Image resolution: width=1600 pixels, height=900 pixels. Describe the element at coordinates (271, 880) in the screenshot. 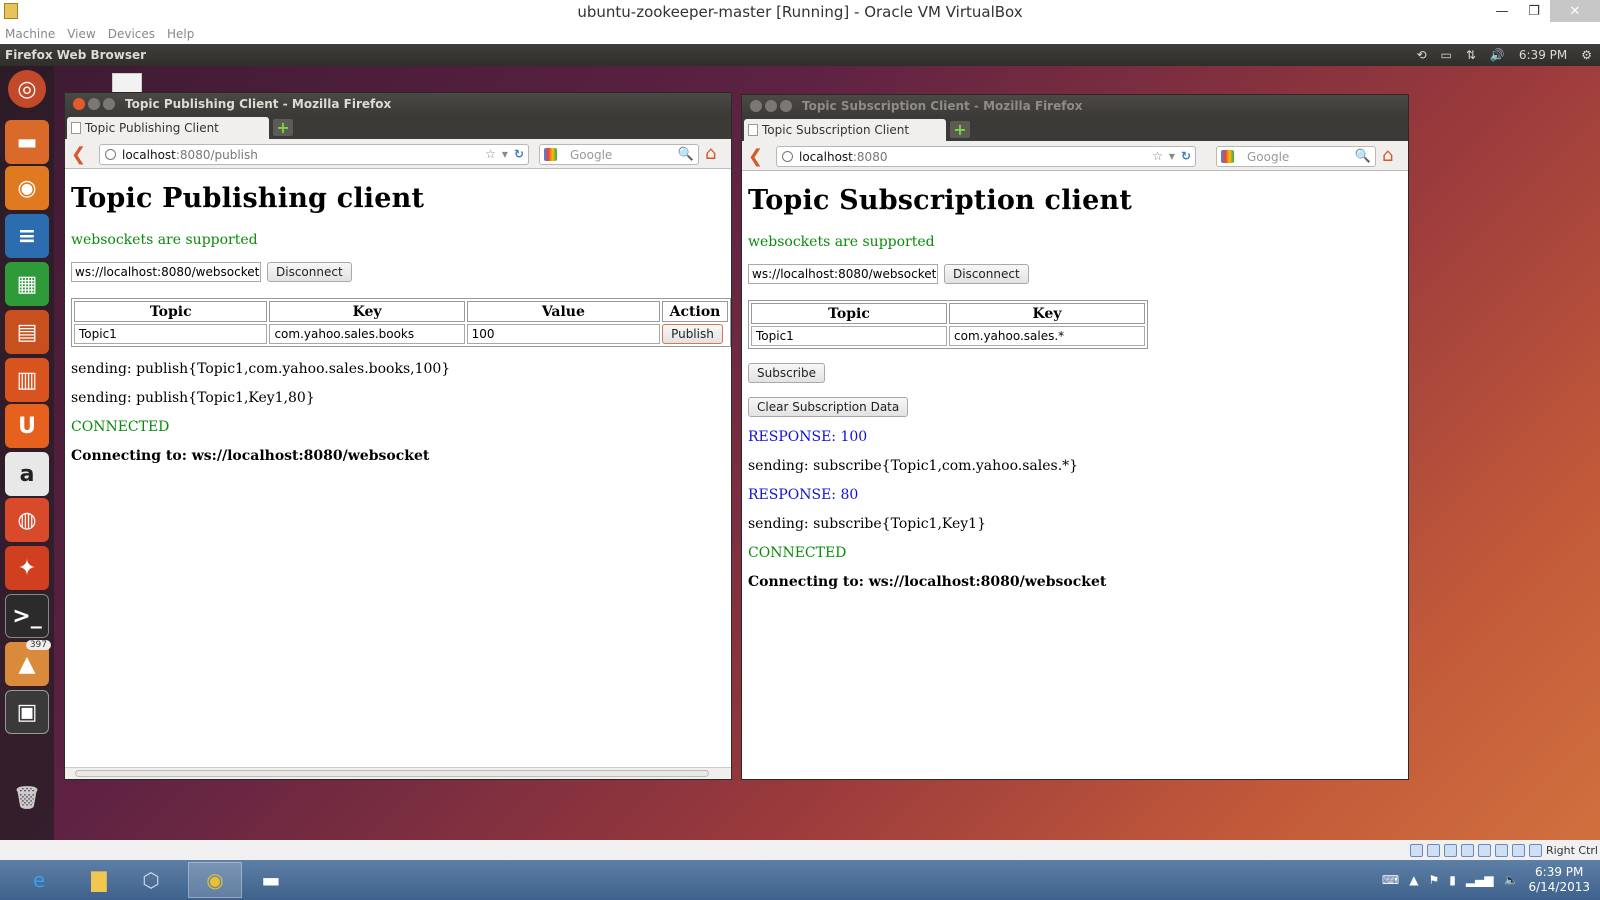

I see `cmd-icon: ▬` at that location.